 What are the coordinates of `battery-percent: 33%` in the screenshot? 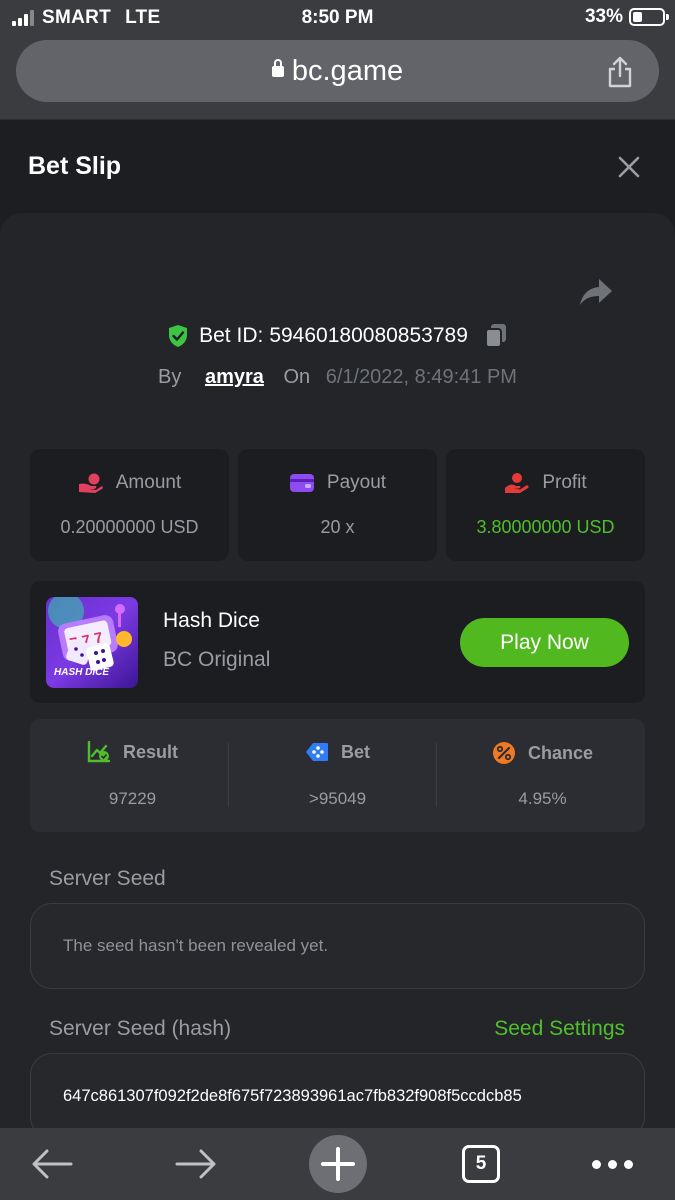 It's located at (603, 16).